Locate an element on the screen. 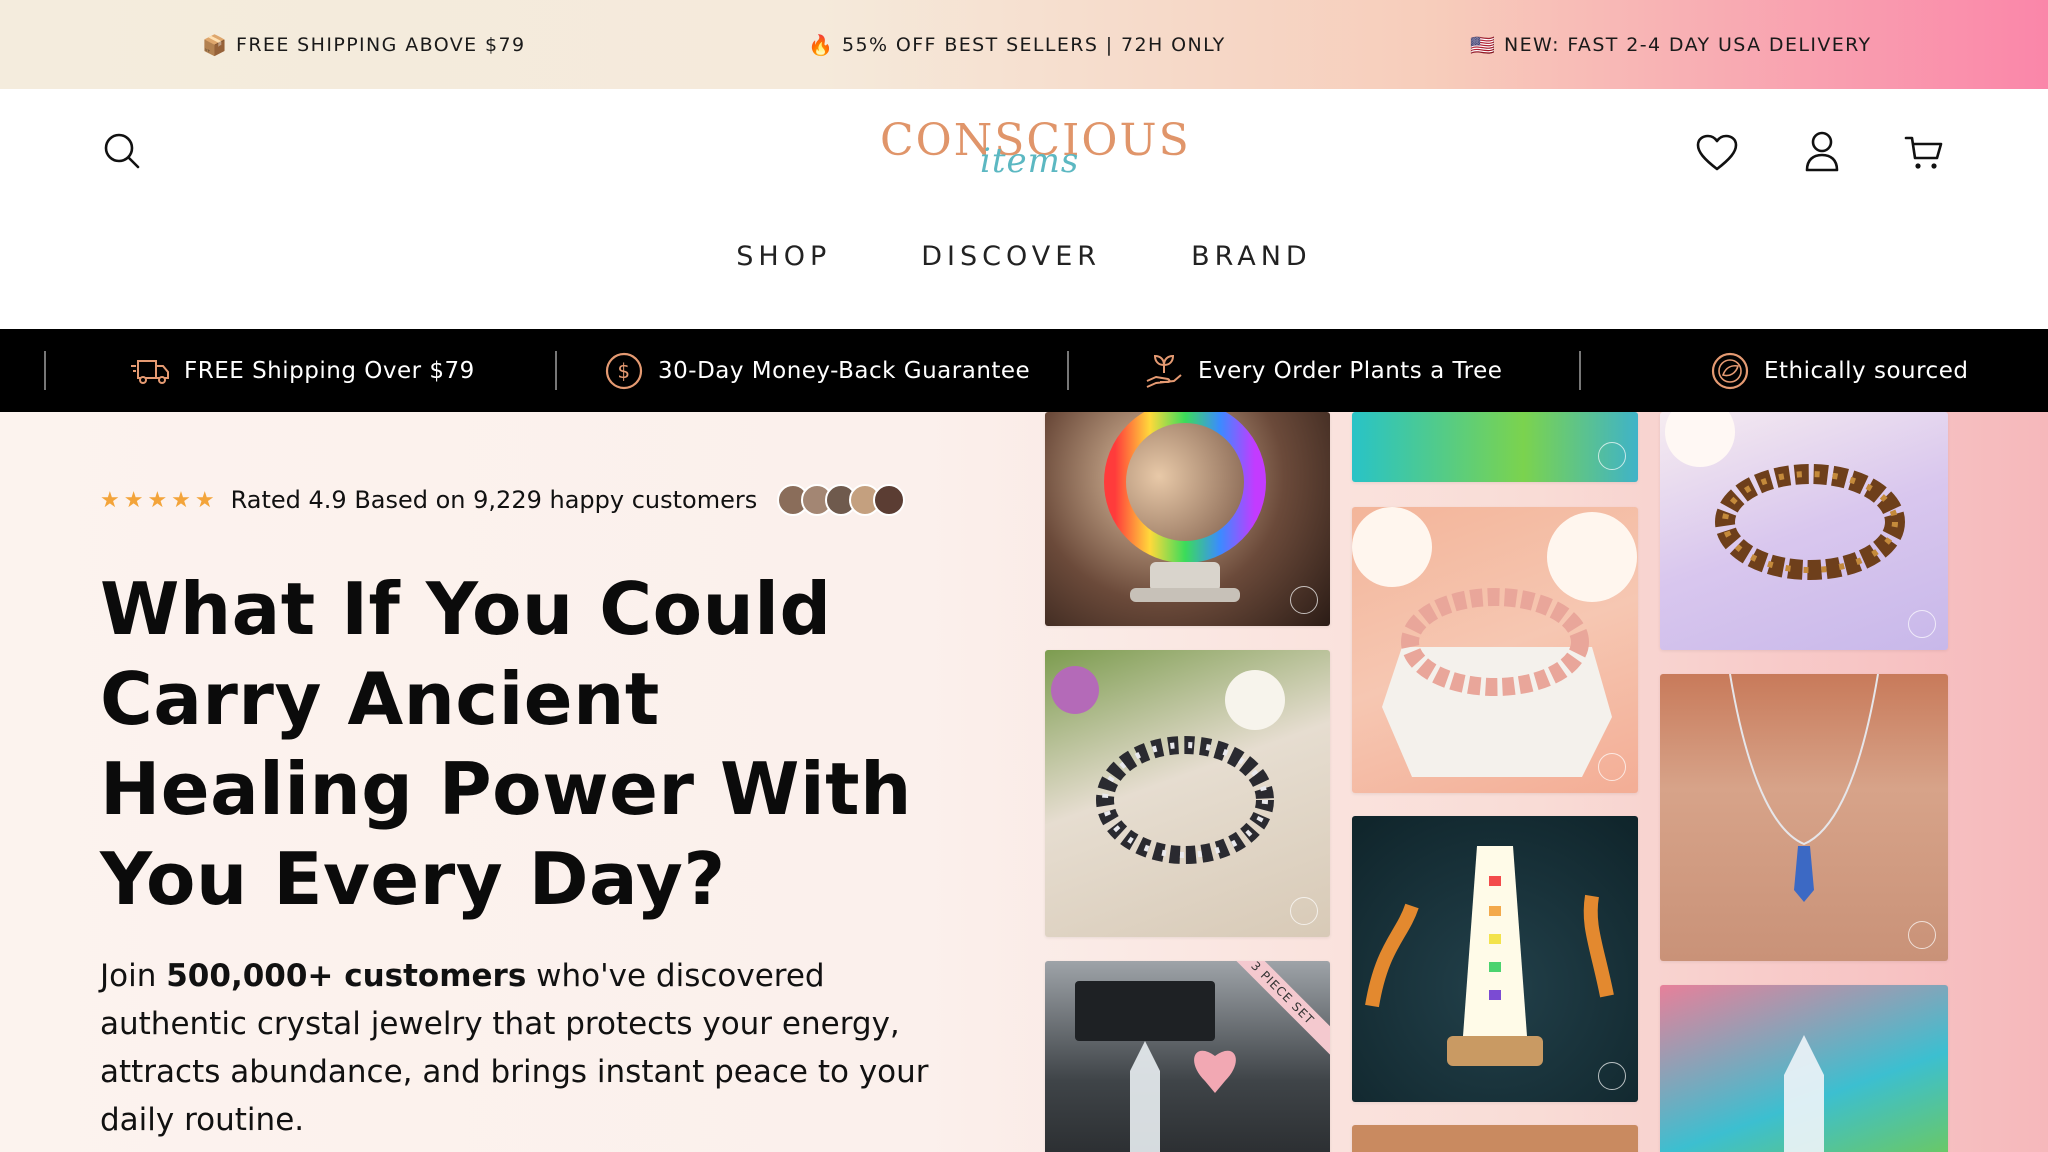 The width and height of the screenshot is (2048, 1152). trust-item-ethical: Ethically sourced is located at coordinates (1839, 370).